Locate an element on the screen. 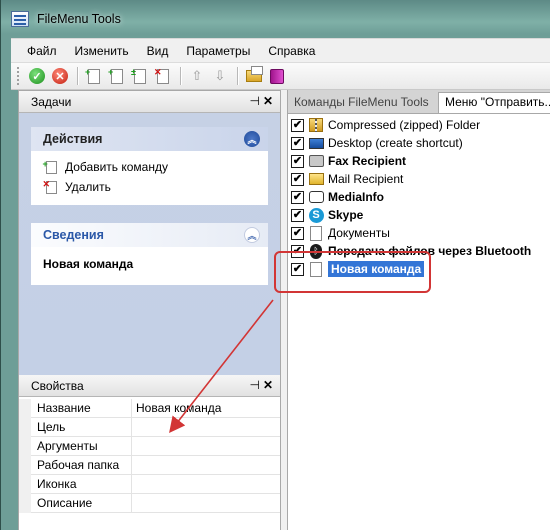 This screenshot has width=550, height=530. actions-group-header: Действия ︽ is located at coordinates (149, 139).